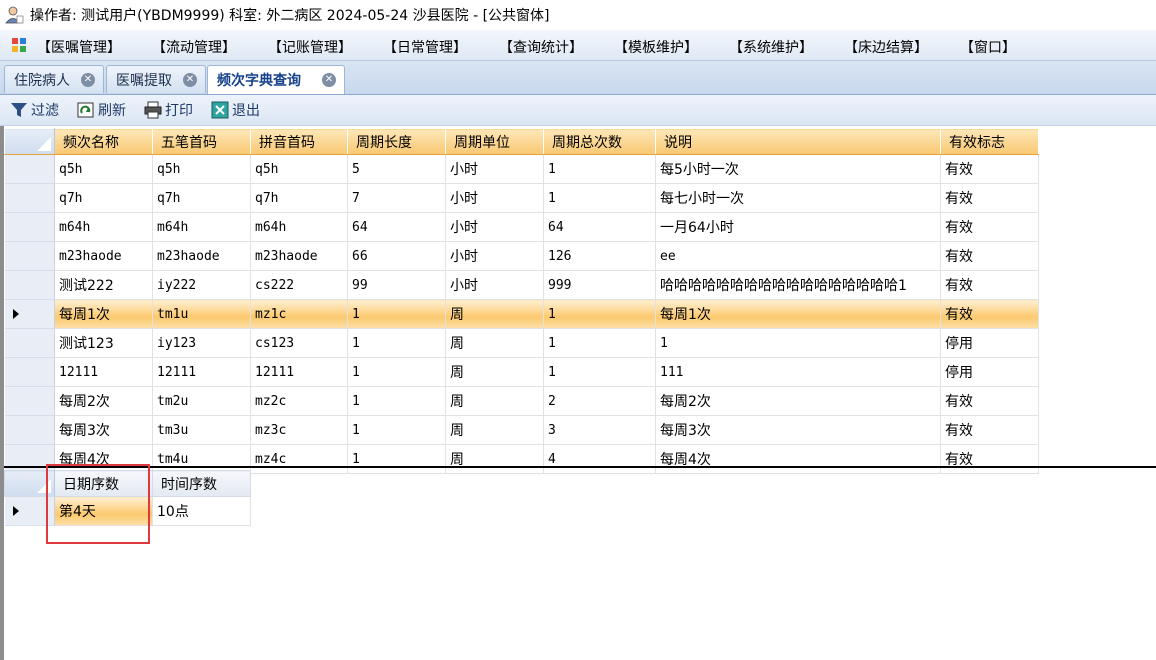  What do you see at coordinates (396, 285) in the screenshot?
I see `table-cell: 99` at bounding box center [396, 285].